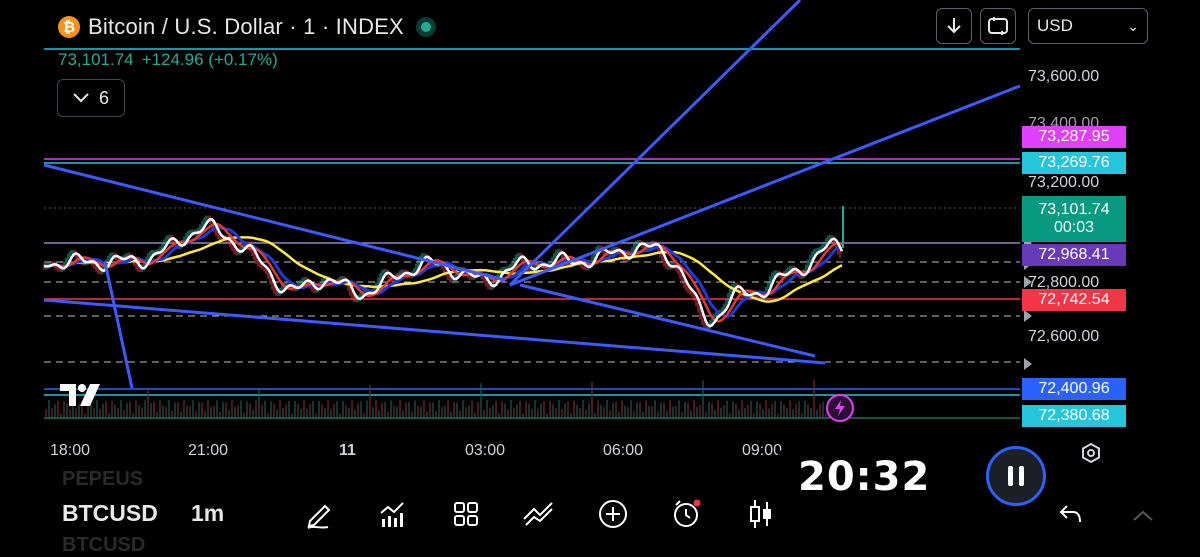  Describe the element at coordinates (209, 59) in the screenshot. I see `price-change: +124.96 (+0.17%)` at that location.